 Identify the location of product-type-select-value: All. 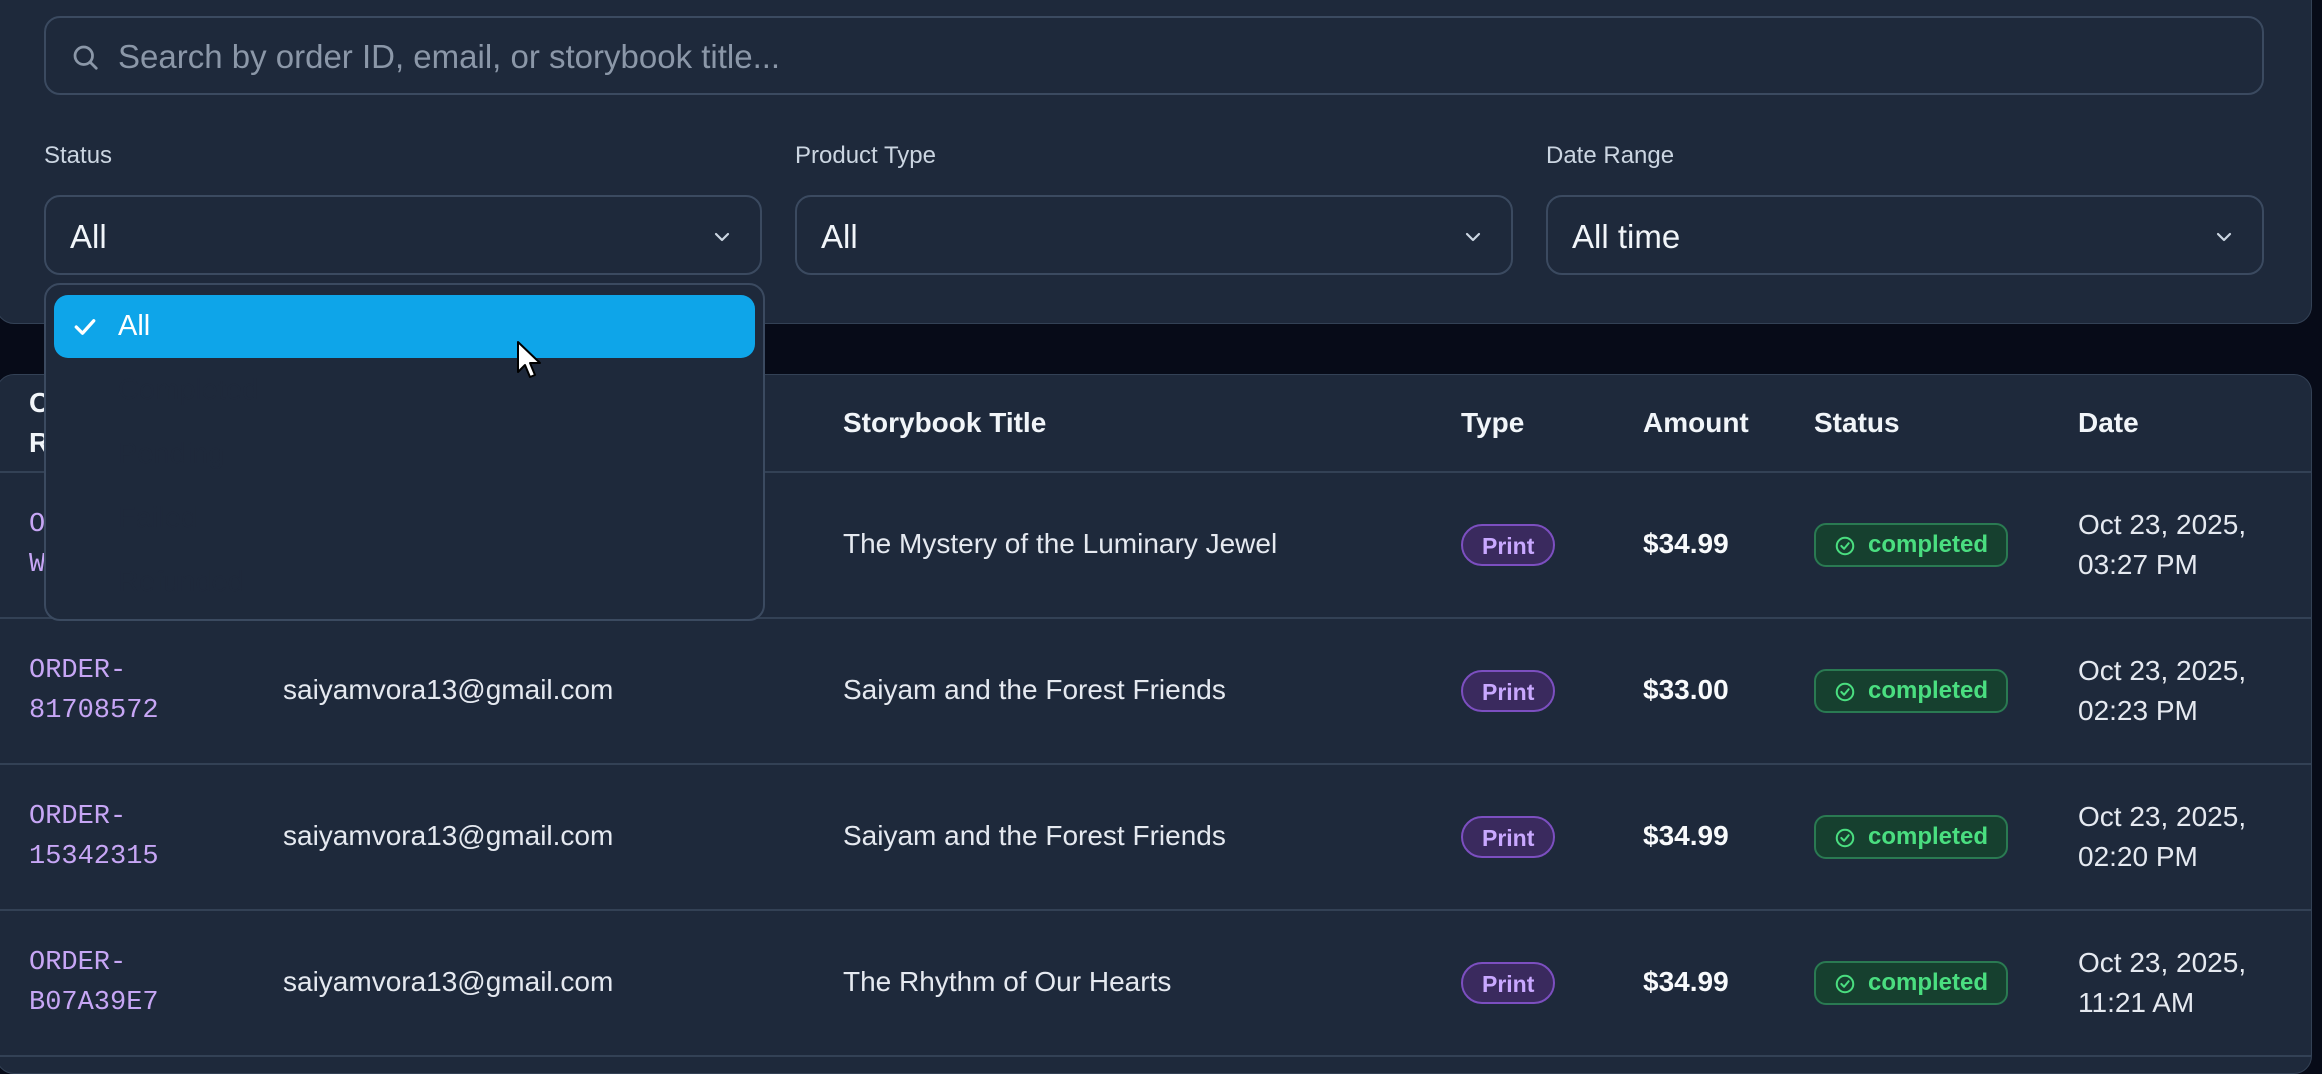
(839, 236).